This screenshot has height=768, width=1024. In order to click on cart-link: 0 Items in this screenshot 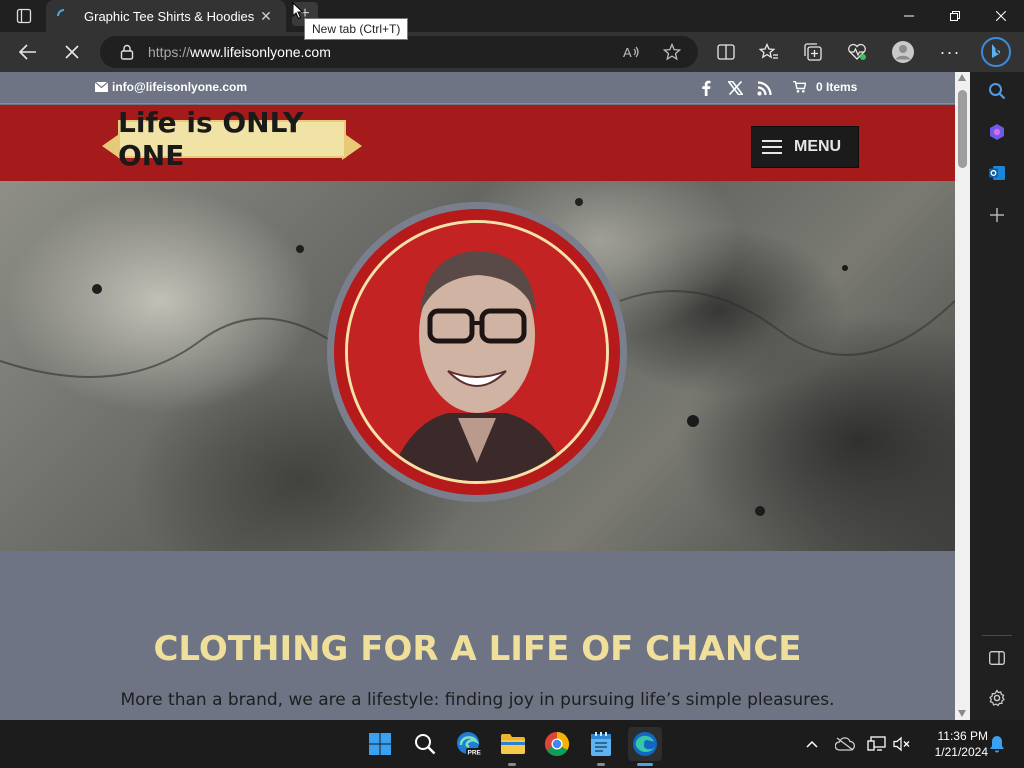, I will do `click(825, 87)`.